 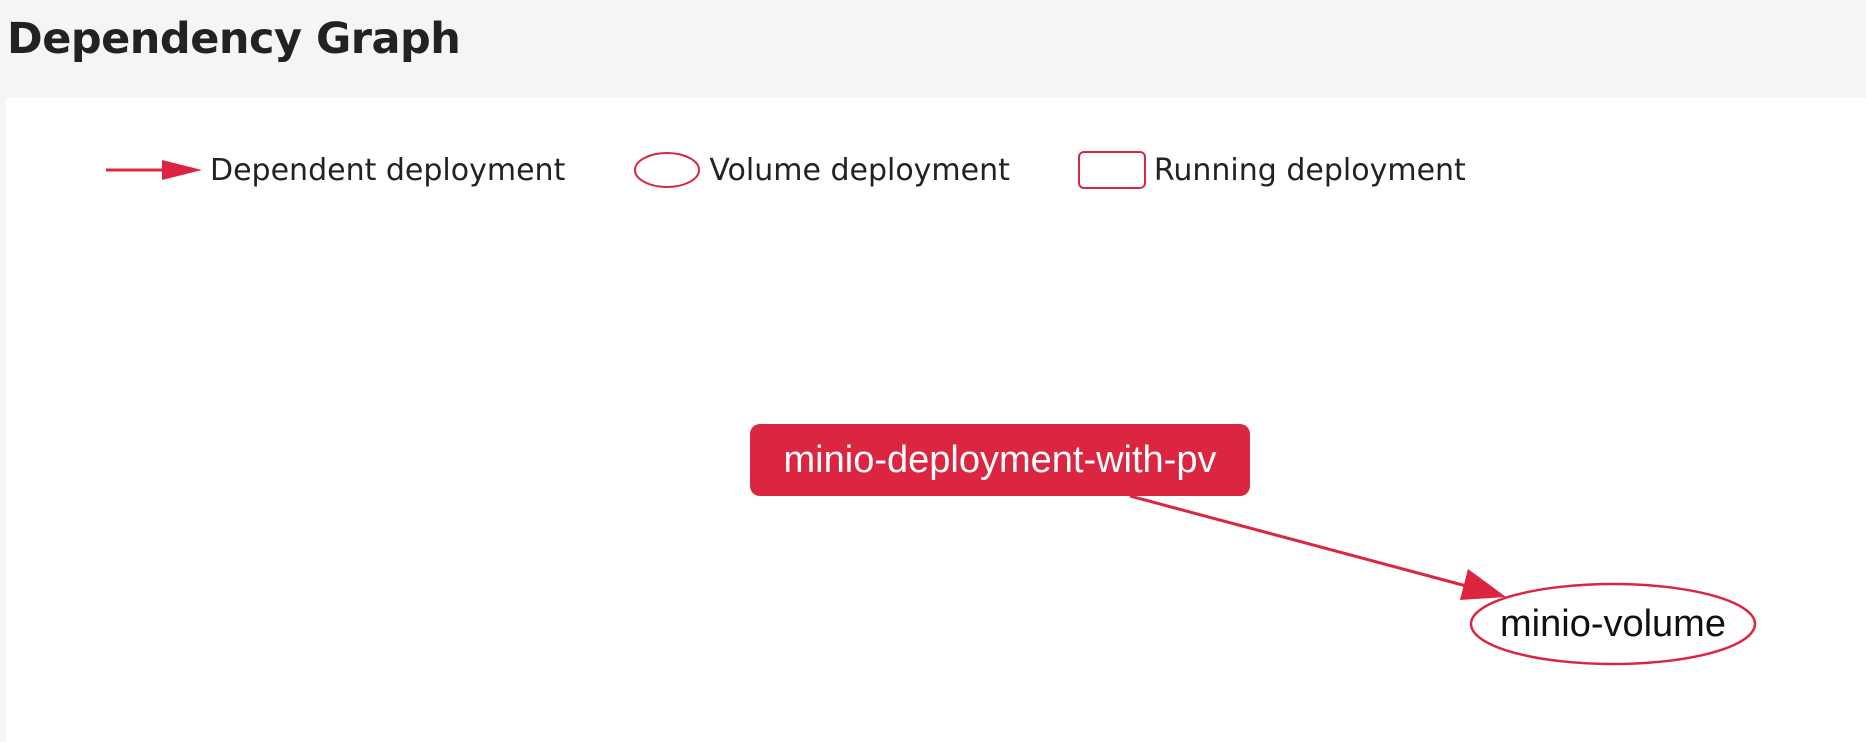 I want to click on page-header: Dependency Graph, so click(x=933, y=49).